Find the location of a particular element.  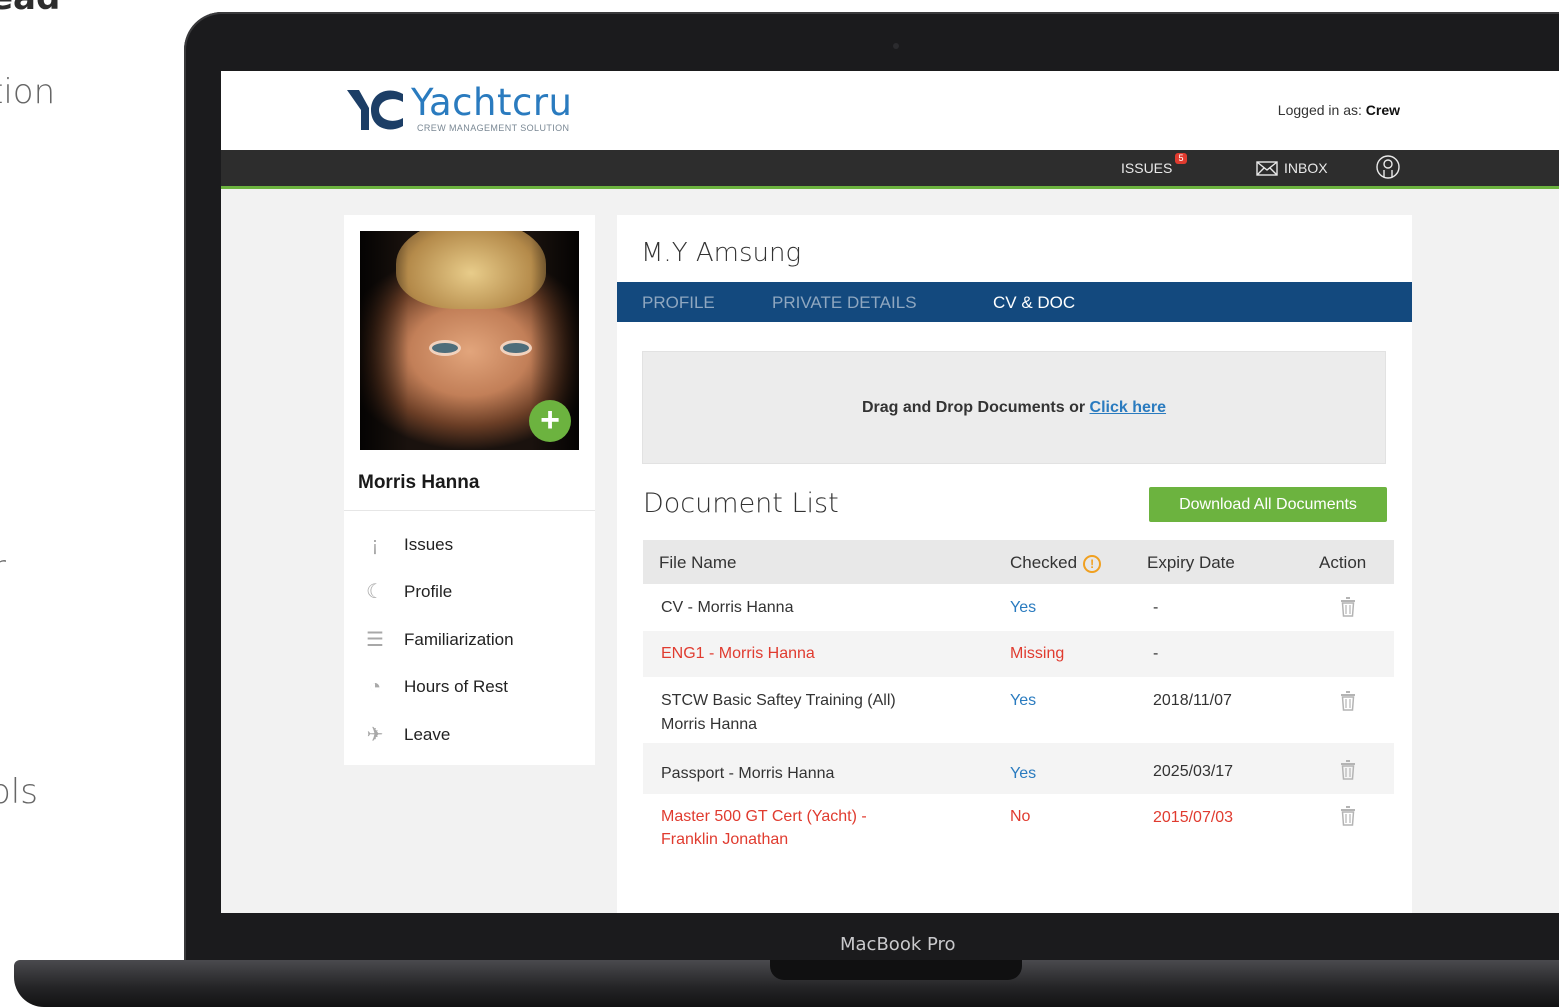

menu-item-hours-of-rest: ◔ Hours of Rest is located at coordinates (469, 687).